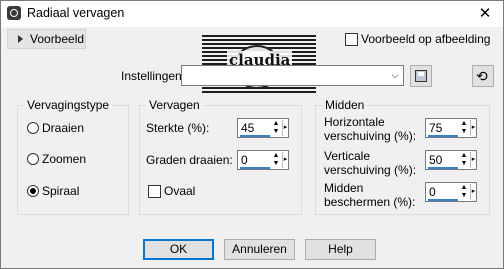  I want to click on h-offset-label-line2: verschuiving (%):, so click(370, 136).